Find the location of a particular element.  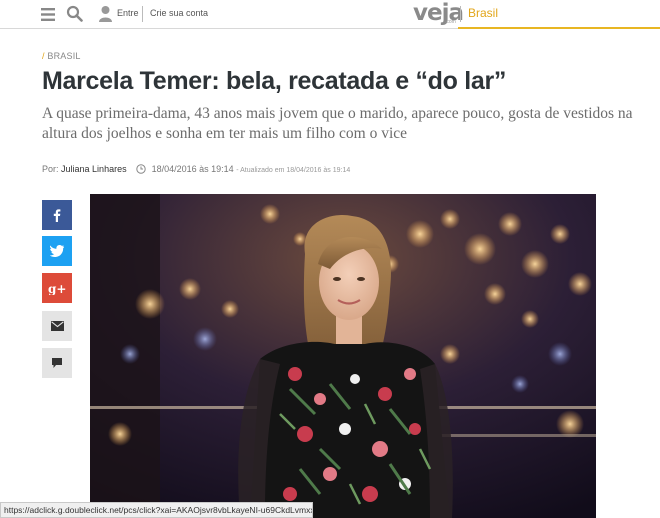

byline-prefix: Por: is located at coordinates (50, 169).